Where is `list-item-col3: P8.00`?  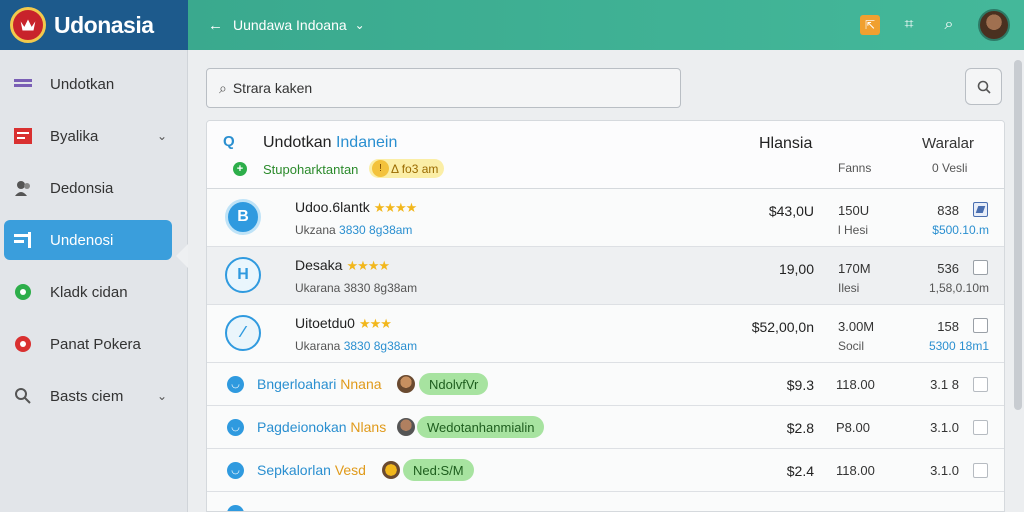
list-item-col3: P8.00 is located at coordinates (853, 427).